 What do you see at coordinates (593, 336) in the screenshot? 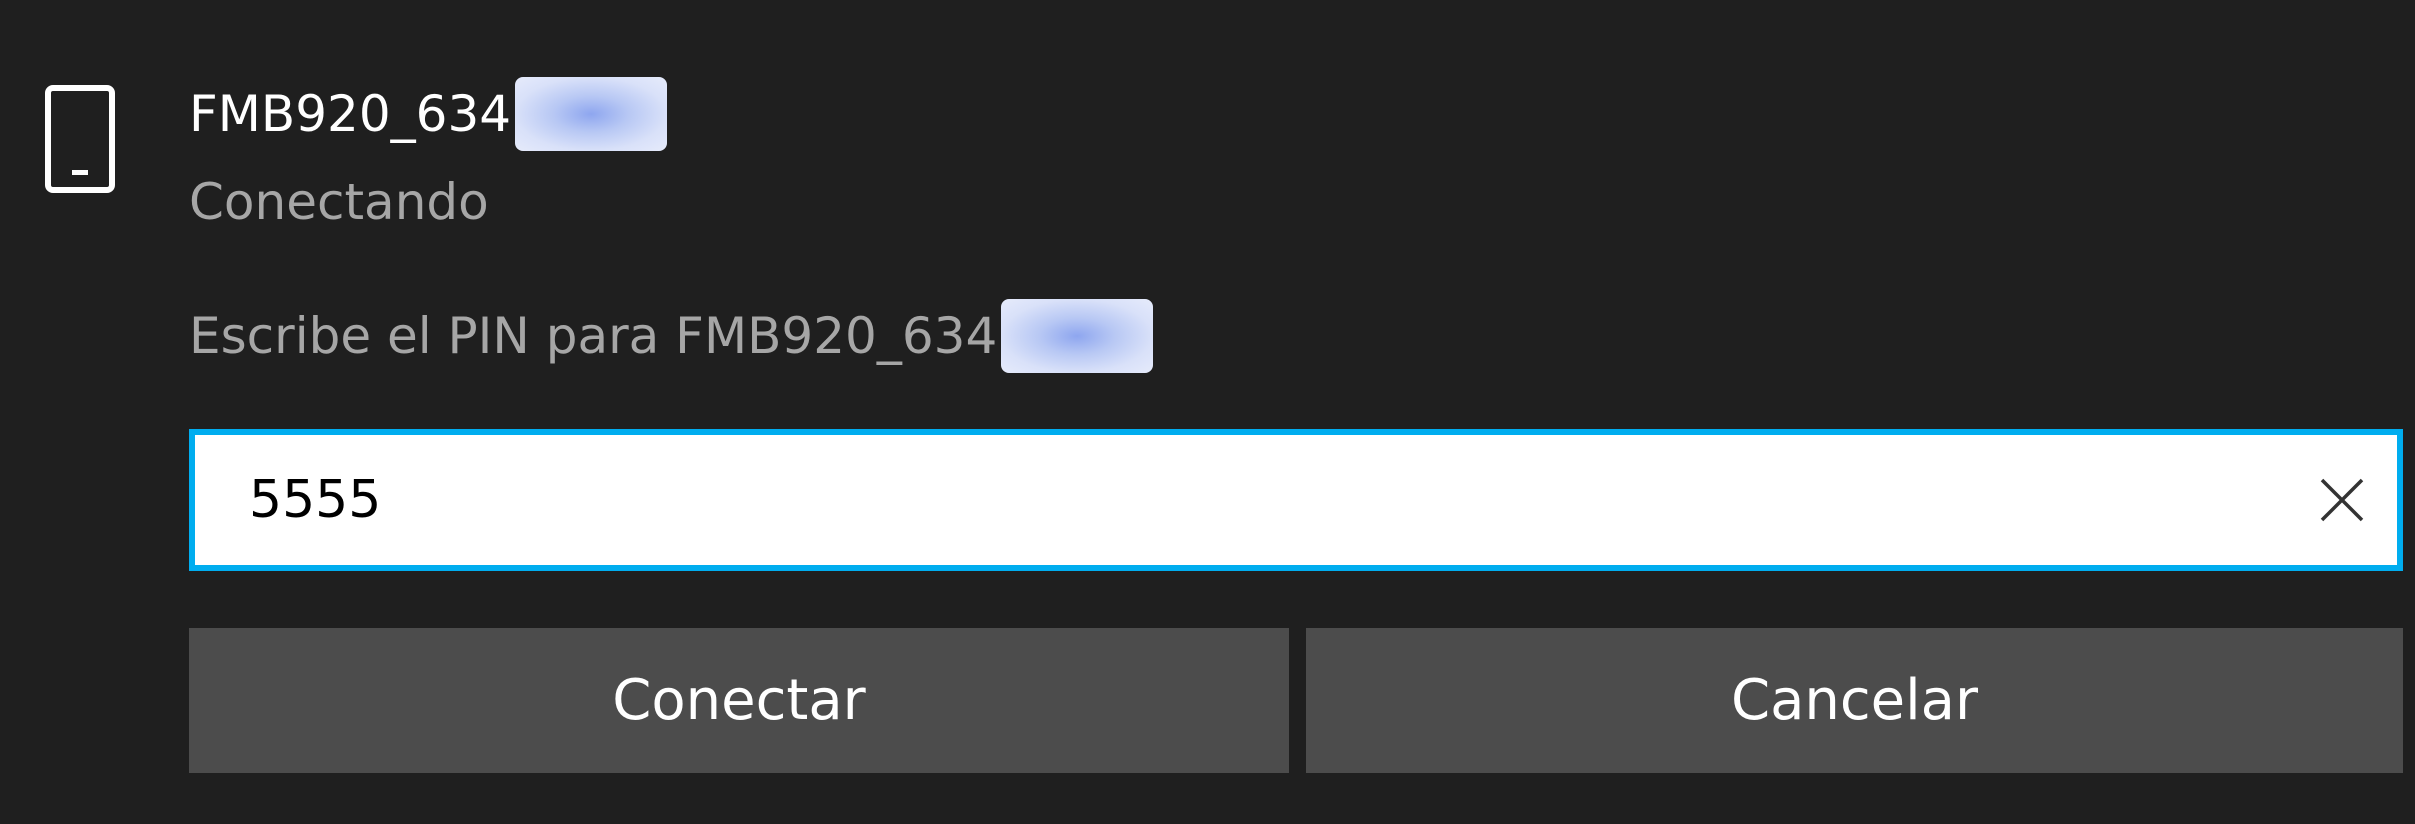
I see `pin-prompt-text: Escribe el PIN para FMB920_634` at bounding box center [593, 336].